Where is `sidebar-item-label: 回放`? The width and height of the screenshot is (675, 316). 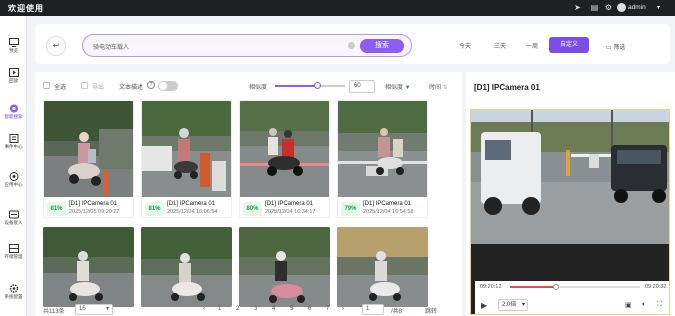
sidebar-item-label: 回放 is located at coordinates (13, 80).